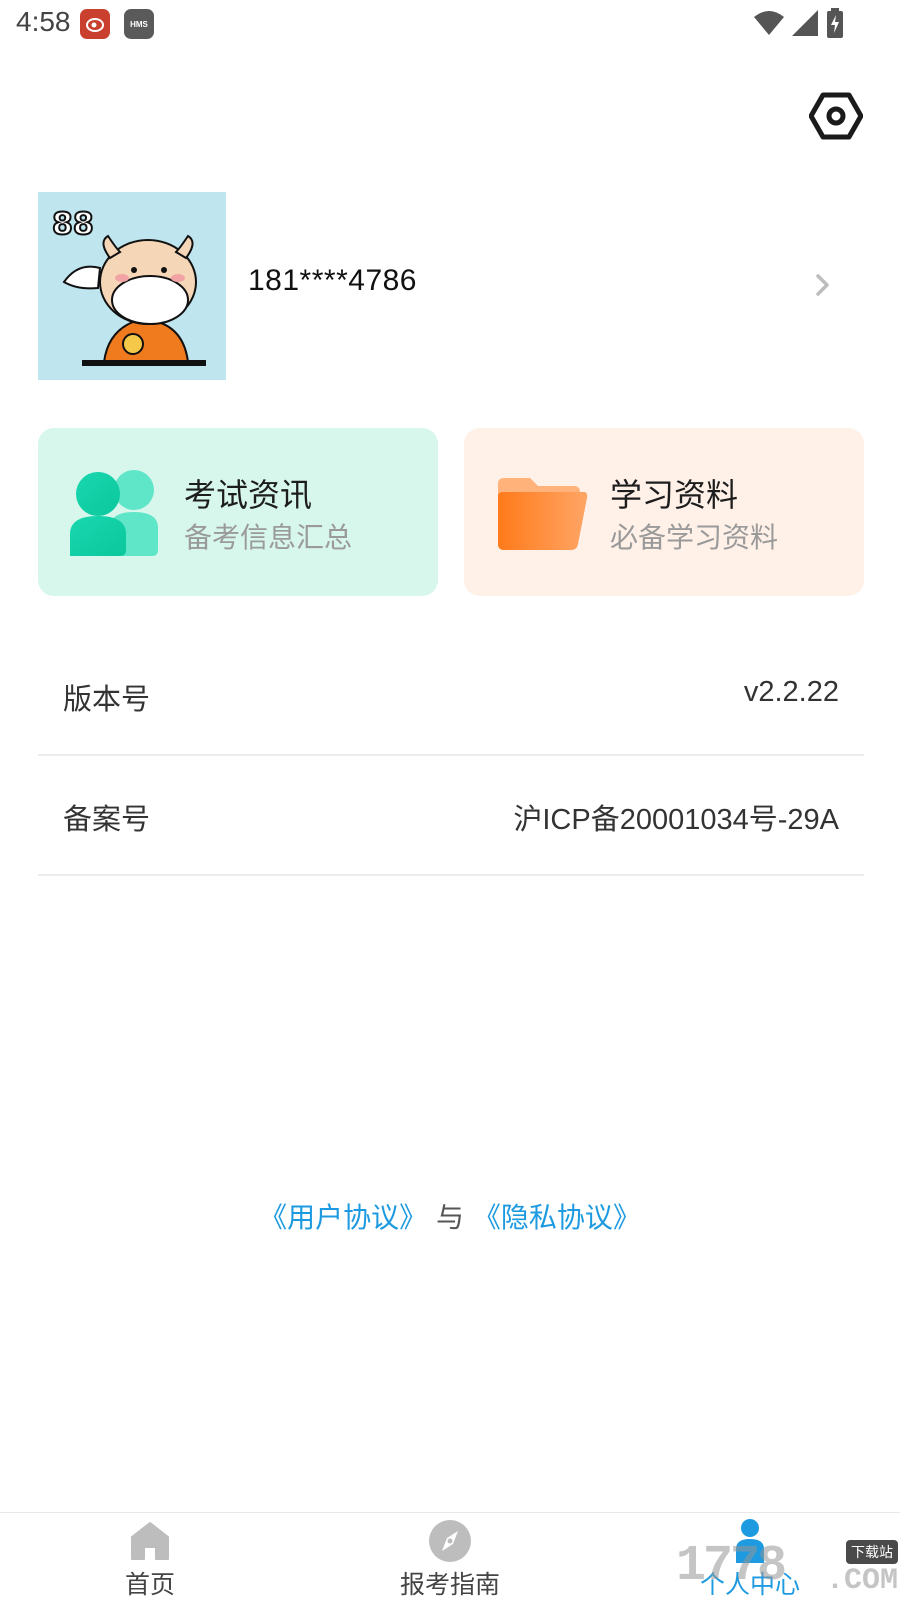 This screenshot has width=900, height=1600. I want to click on nav-home: 首页, so click(150, 1556).